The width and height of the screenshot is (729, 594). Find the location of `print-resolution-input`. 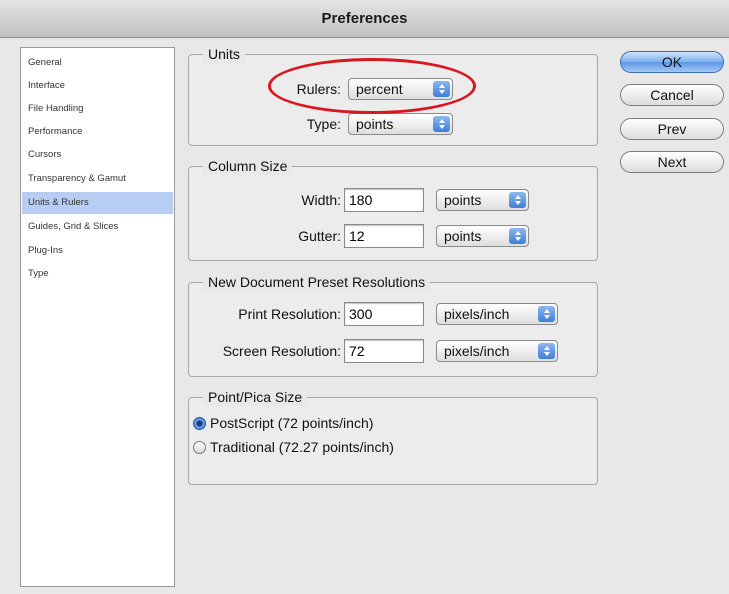

print-resolution-input is located at coordinates (384, 314).